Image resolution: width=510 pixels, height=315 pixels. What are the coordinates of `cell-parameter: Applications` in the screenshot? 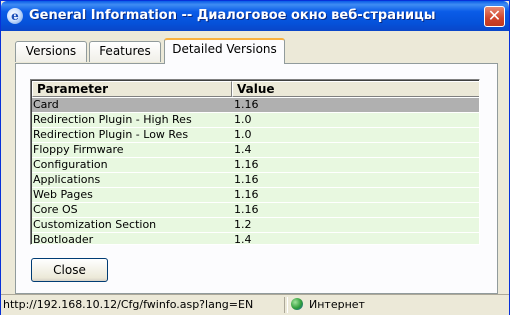 It's located at (67, 179).